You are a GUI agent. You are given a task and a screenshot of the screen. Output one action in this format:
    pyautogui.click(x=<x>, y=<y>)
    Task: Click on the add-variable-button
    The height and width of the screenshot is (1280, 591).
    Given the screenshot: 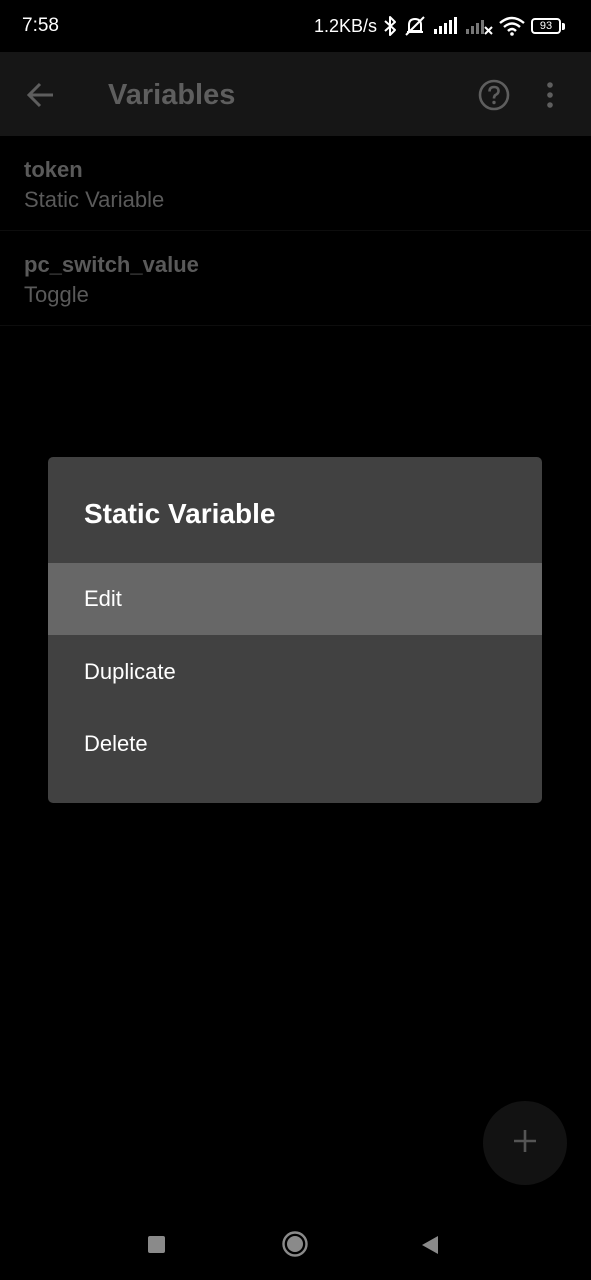 What is the action you would take?
    pyautogui.click(x=525, y=1143)
    